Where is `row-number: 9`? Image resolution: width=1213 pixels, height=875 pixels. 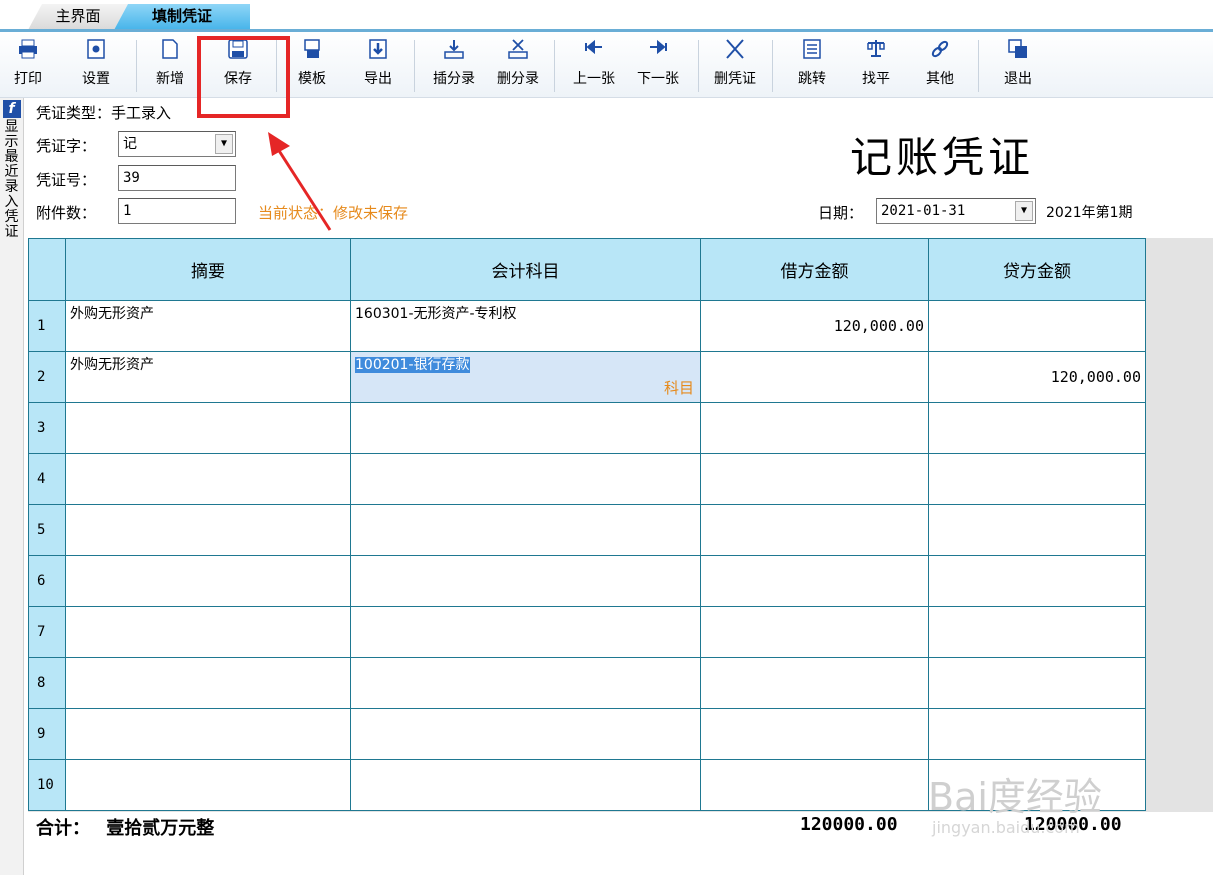
row-number: 9 is located at coordinates (47, 734).